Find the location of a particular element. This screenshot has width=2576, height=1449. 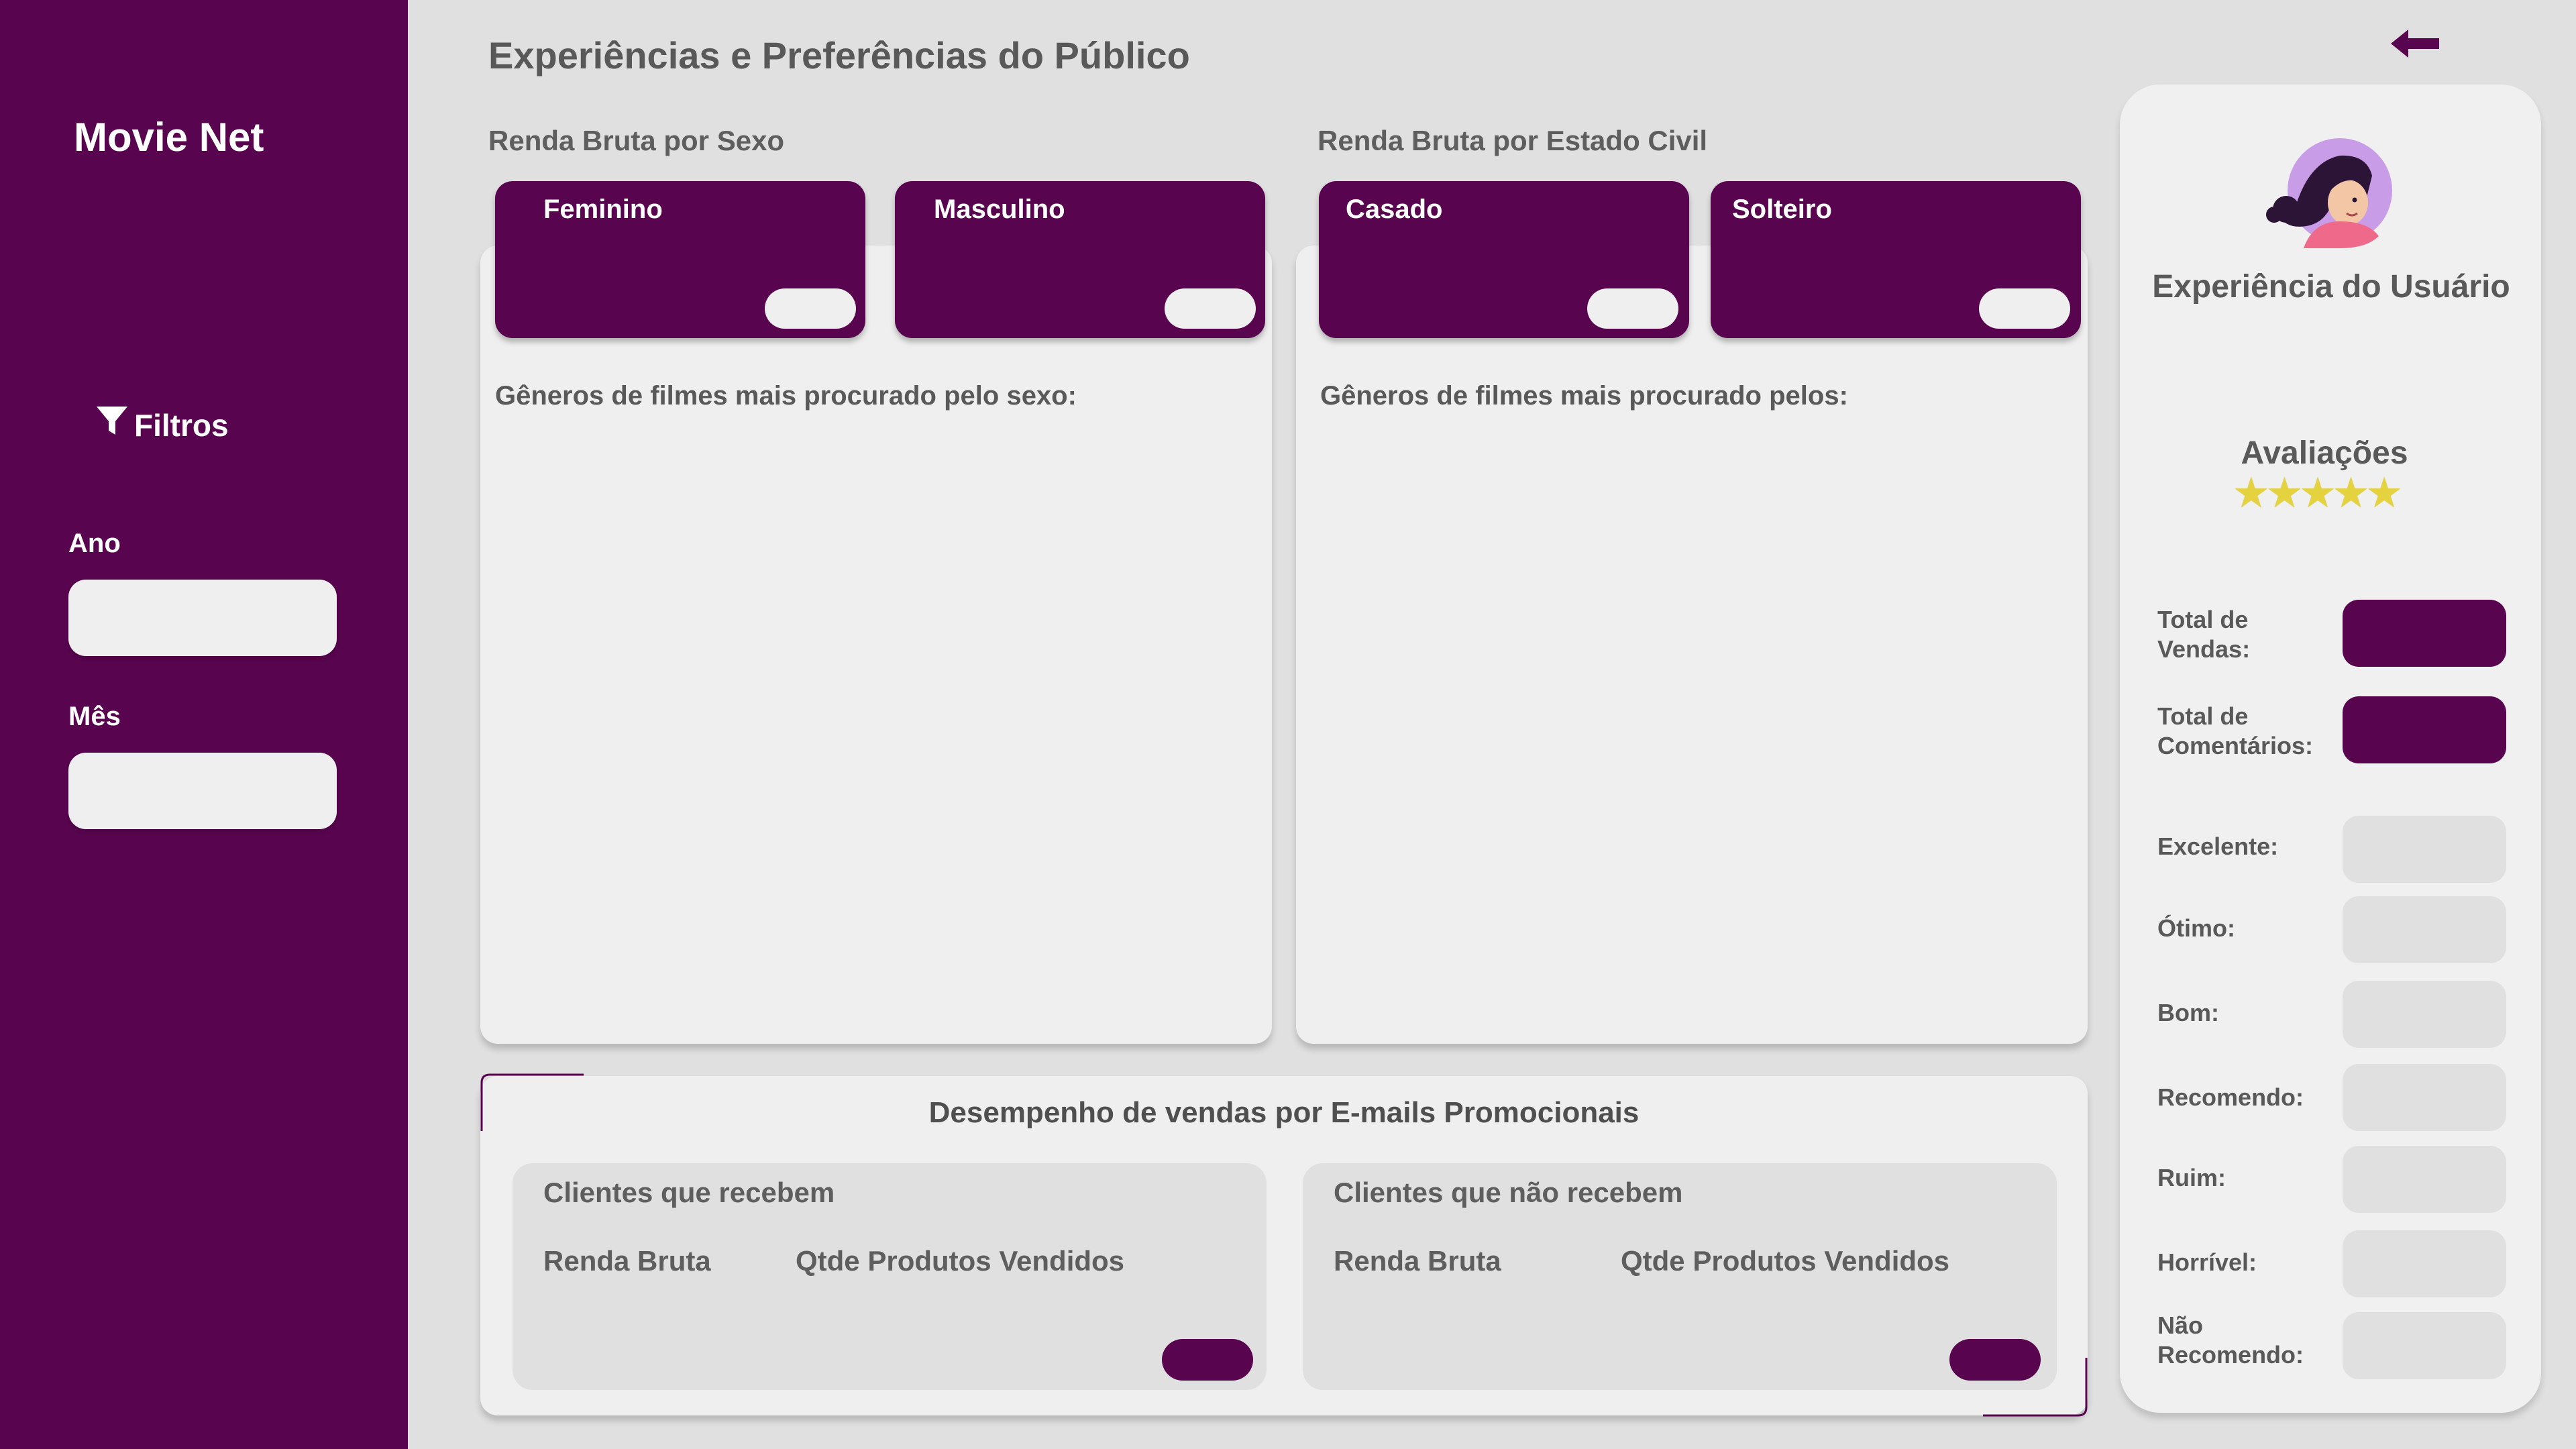

group-title: Clientes que não recebem is located at coordinates (1508, 1192).